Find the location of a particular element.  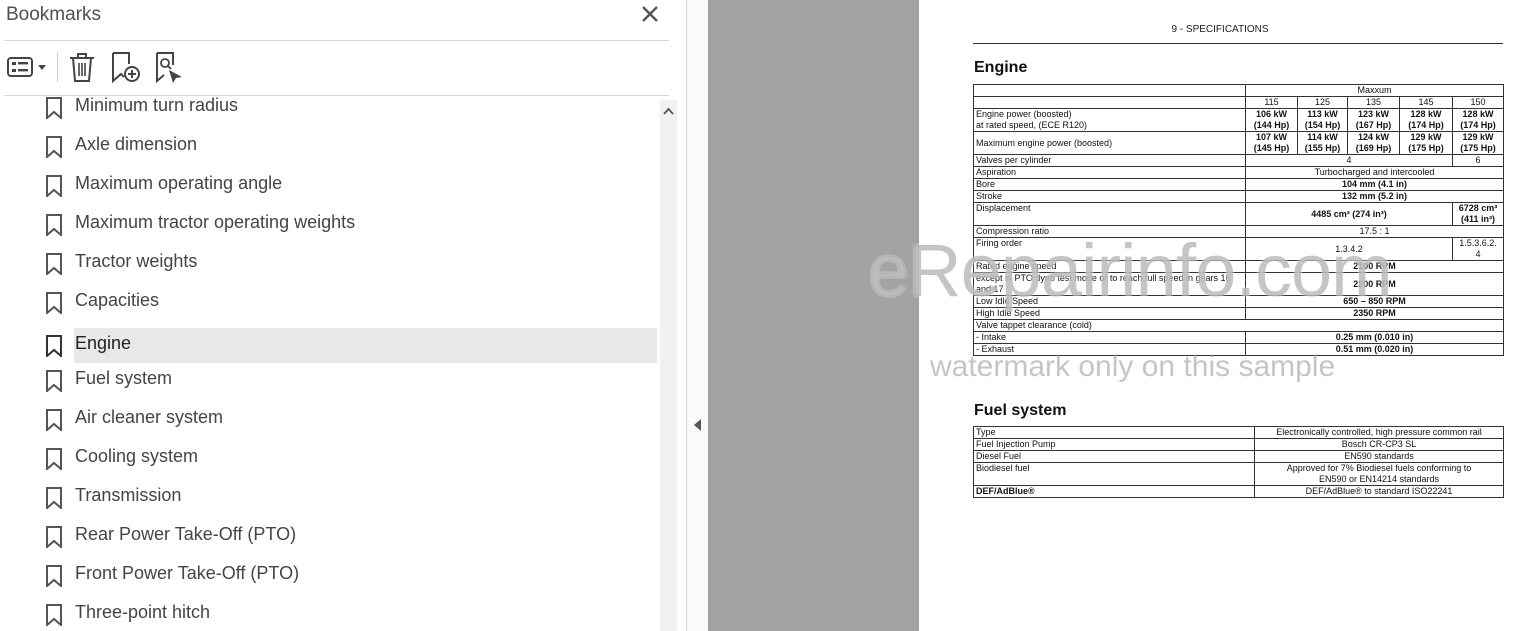

find-bookmark-button is located at coordinates (169, 67).